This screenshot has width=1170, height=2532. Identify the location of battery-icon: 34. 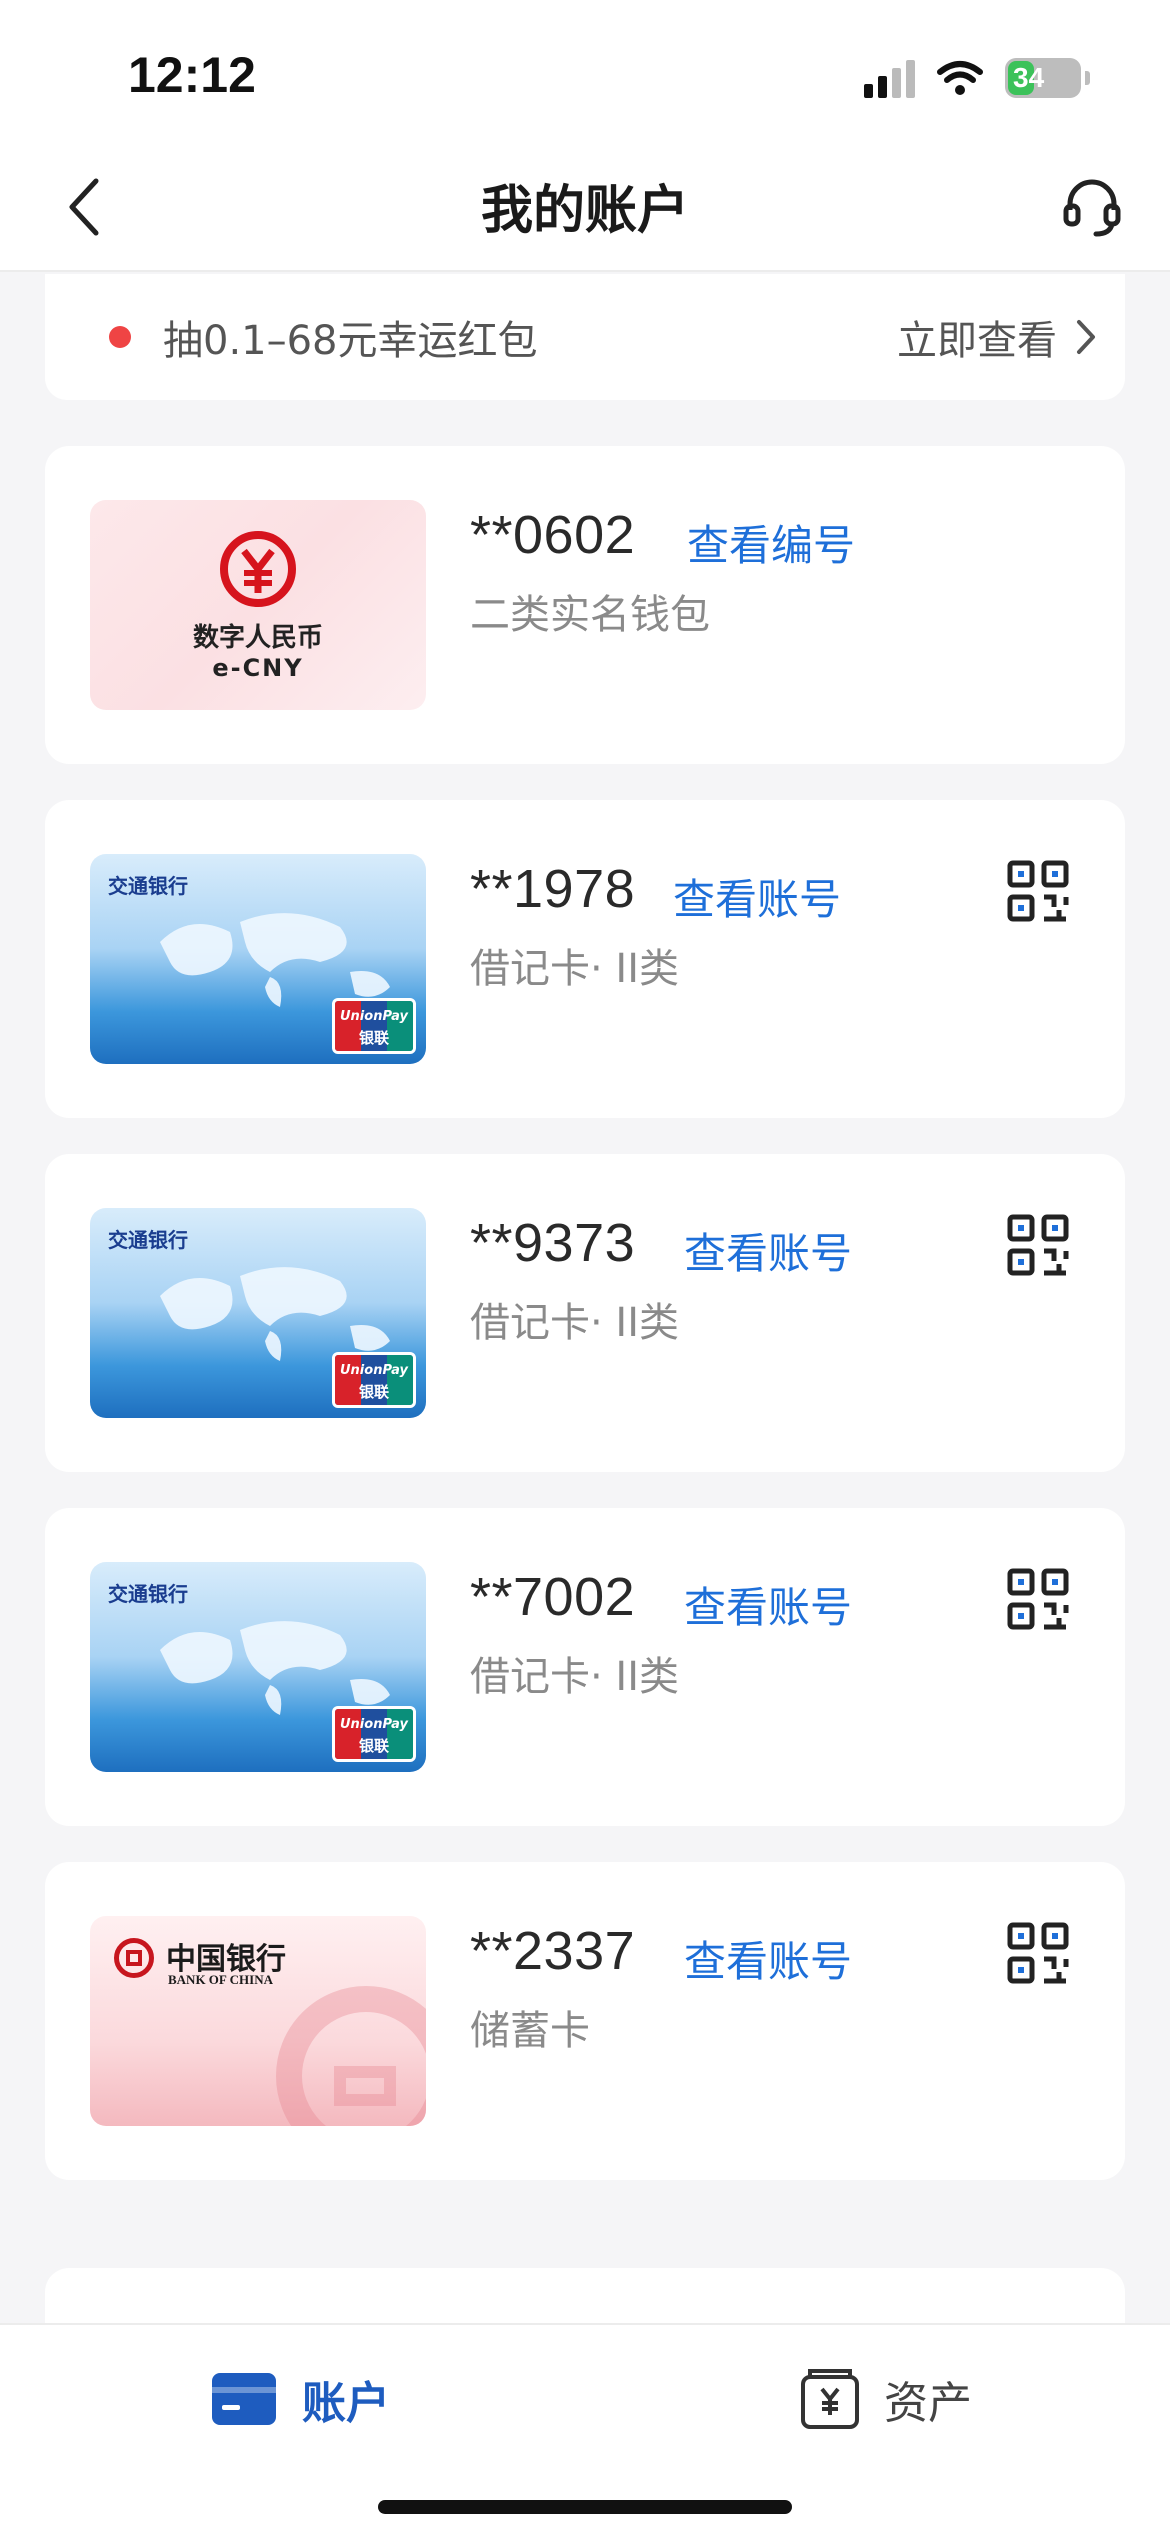
(1043, 78).